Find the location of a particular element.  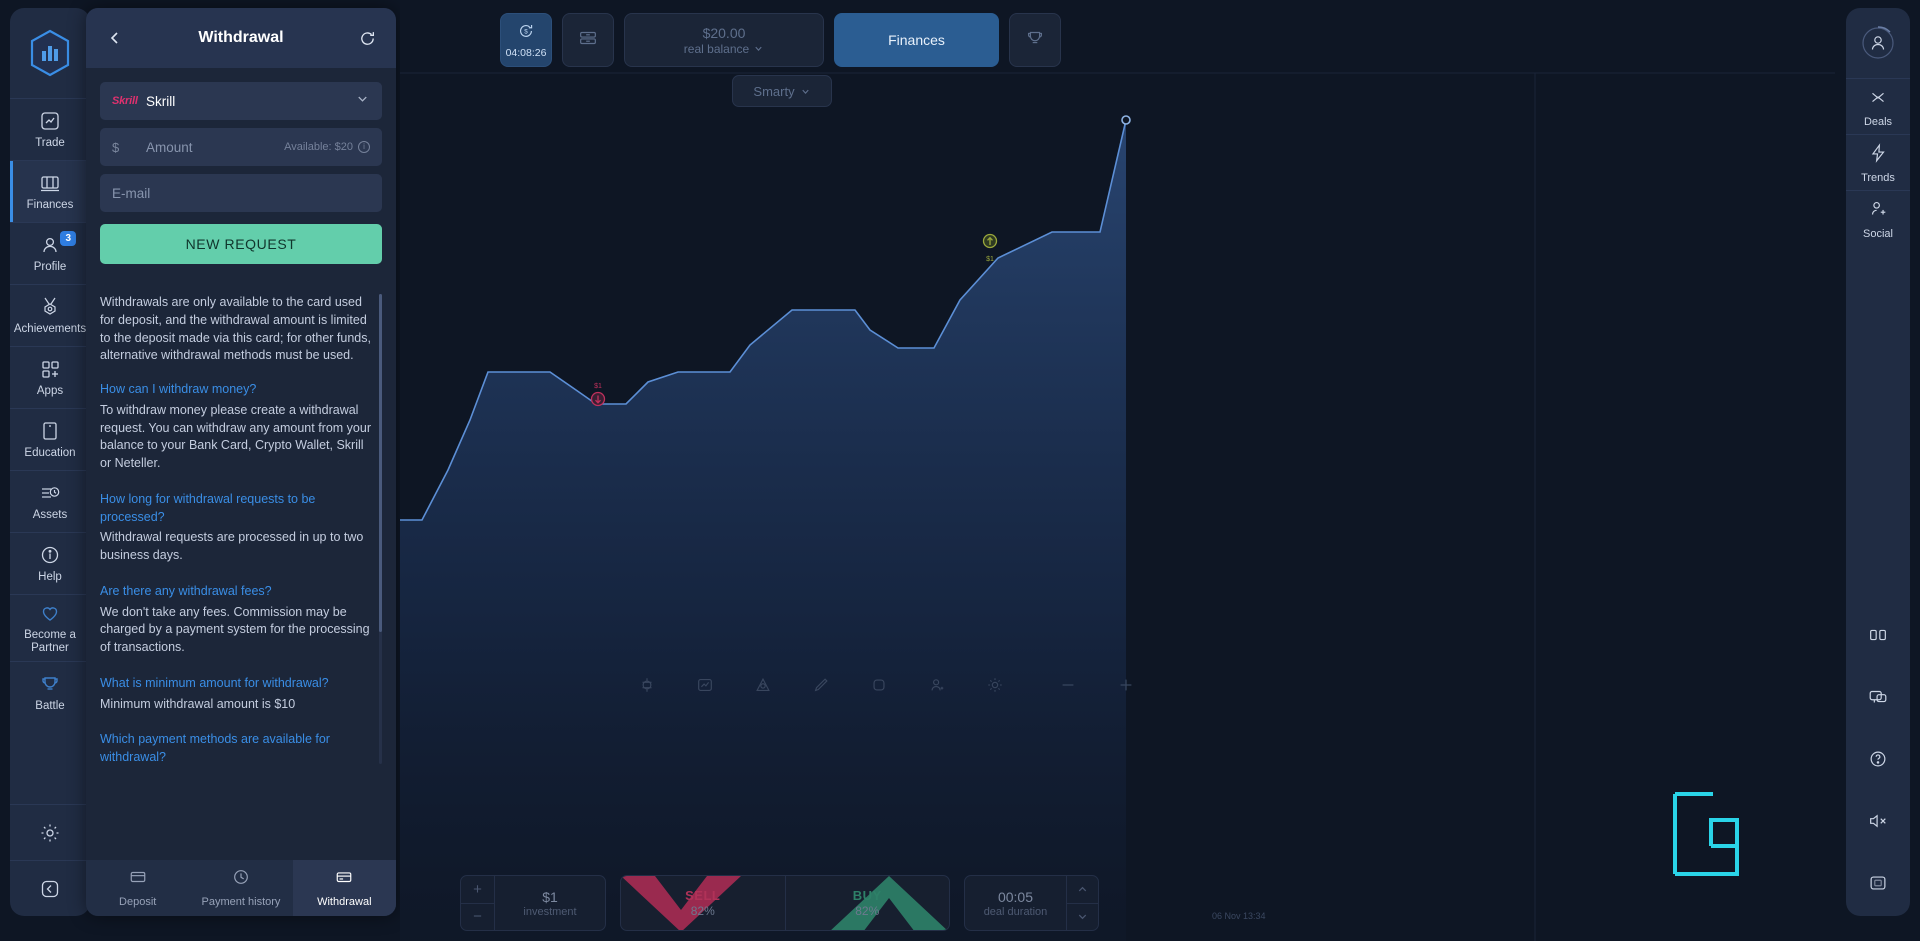

avatar is located at coordinates (1878, 43).